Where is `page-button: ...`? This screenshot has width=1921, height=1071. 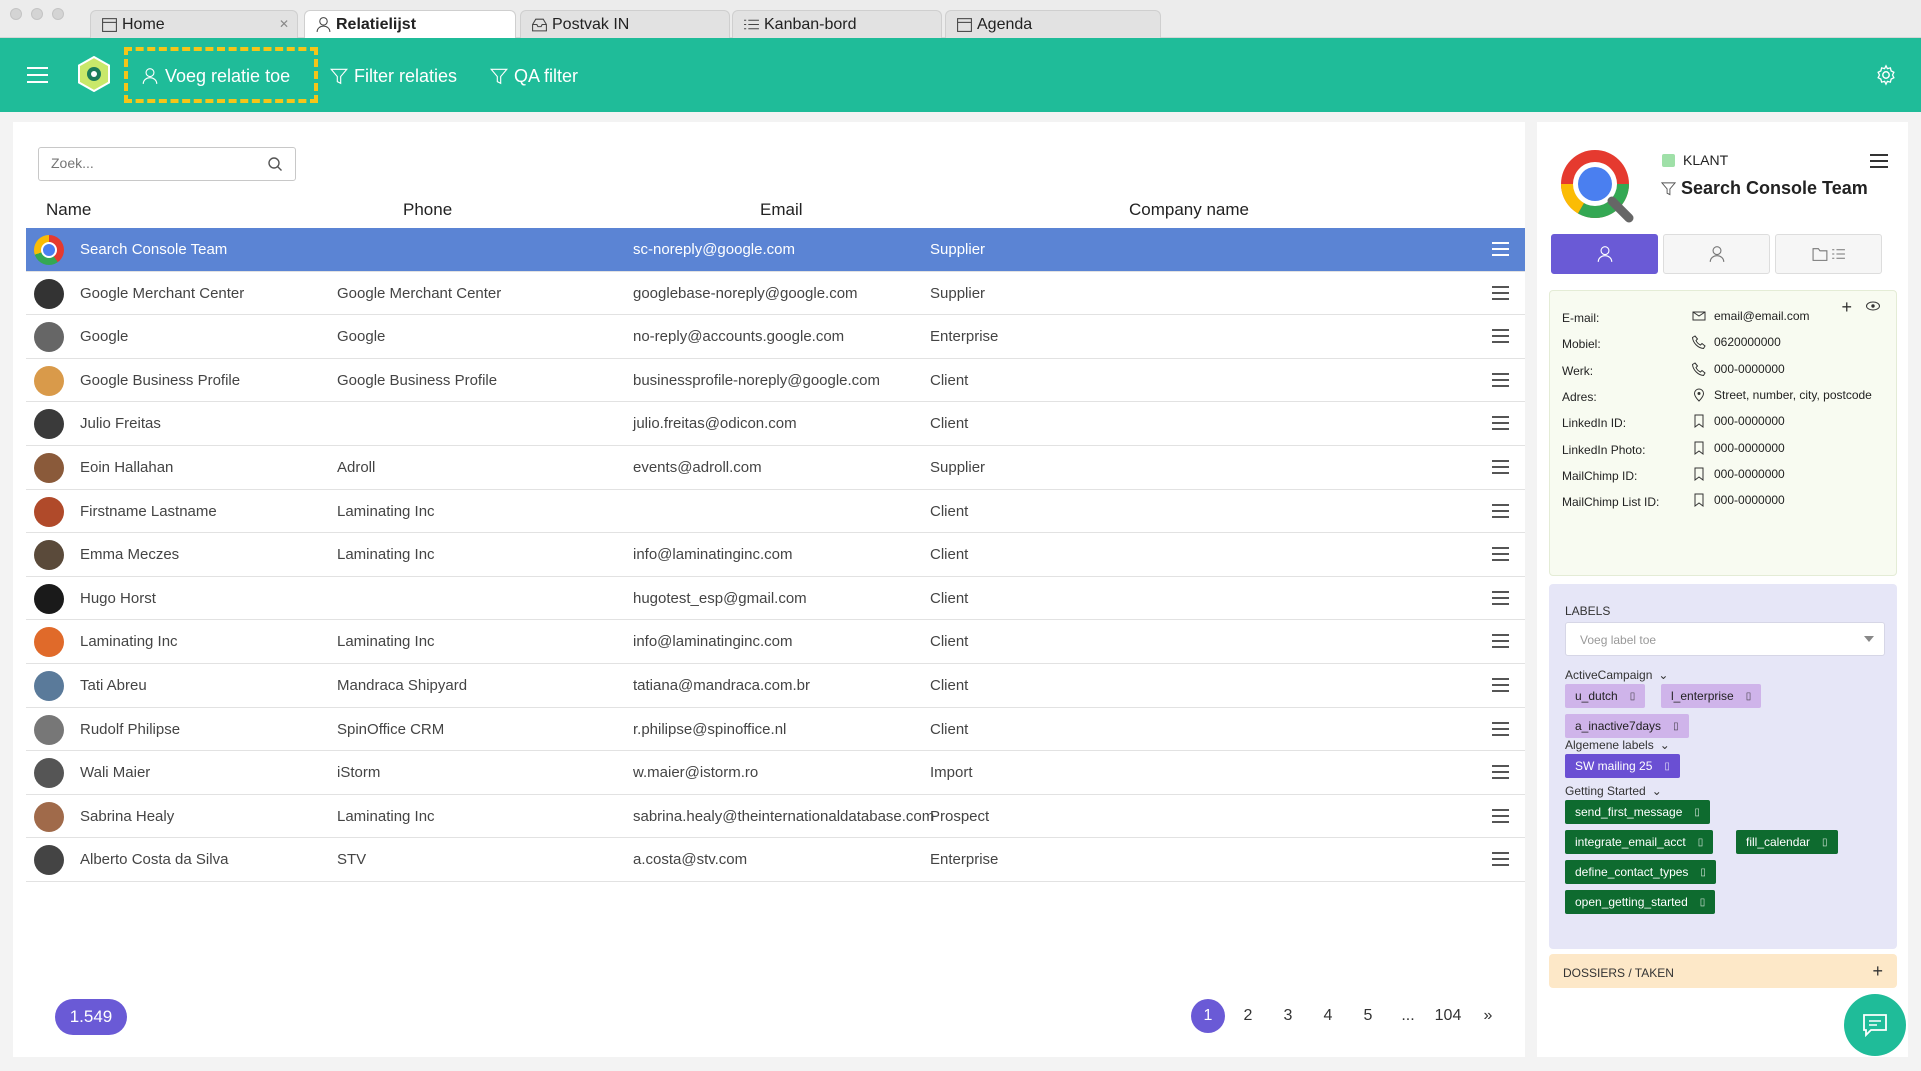
page-button: ... is located at coordinates (1408, 1016).